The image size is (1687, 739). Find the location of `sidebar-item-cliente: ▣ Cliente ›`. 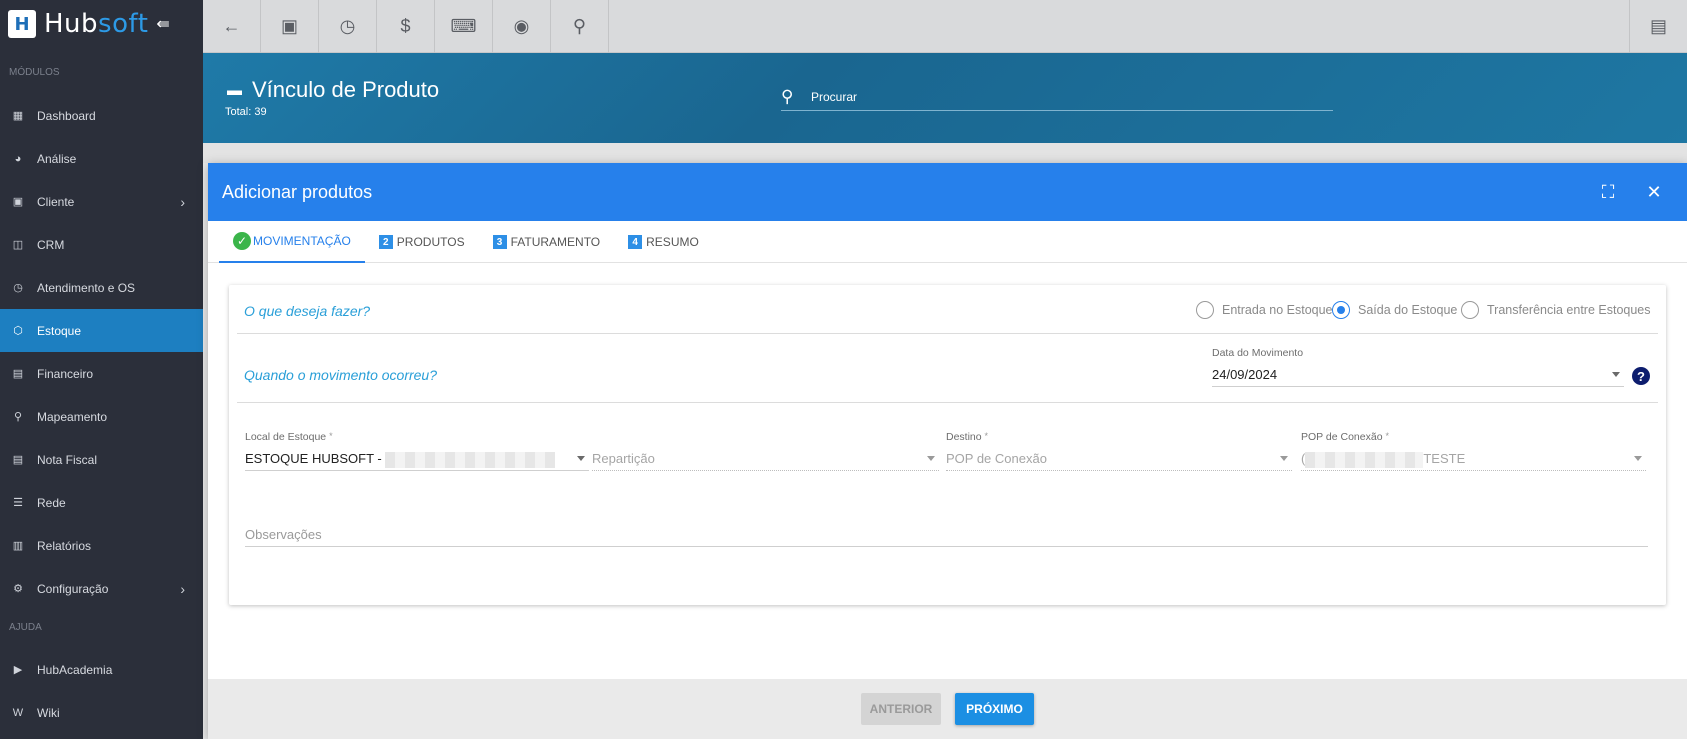

sidebar-item-cliente: ▣ Cliente › is located at coordinates (101, 201).